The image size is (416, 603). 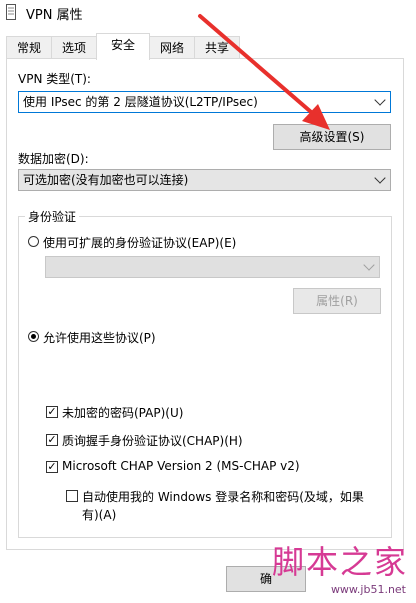 What do you see at coordinates (123, 46) in the screenshot?
I see `tab-security: 安全` at bounding box center [123, 46].